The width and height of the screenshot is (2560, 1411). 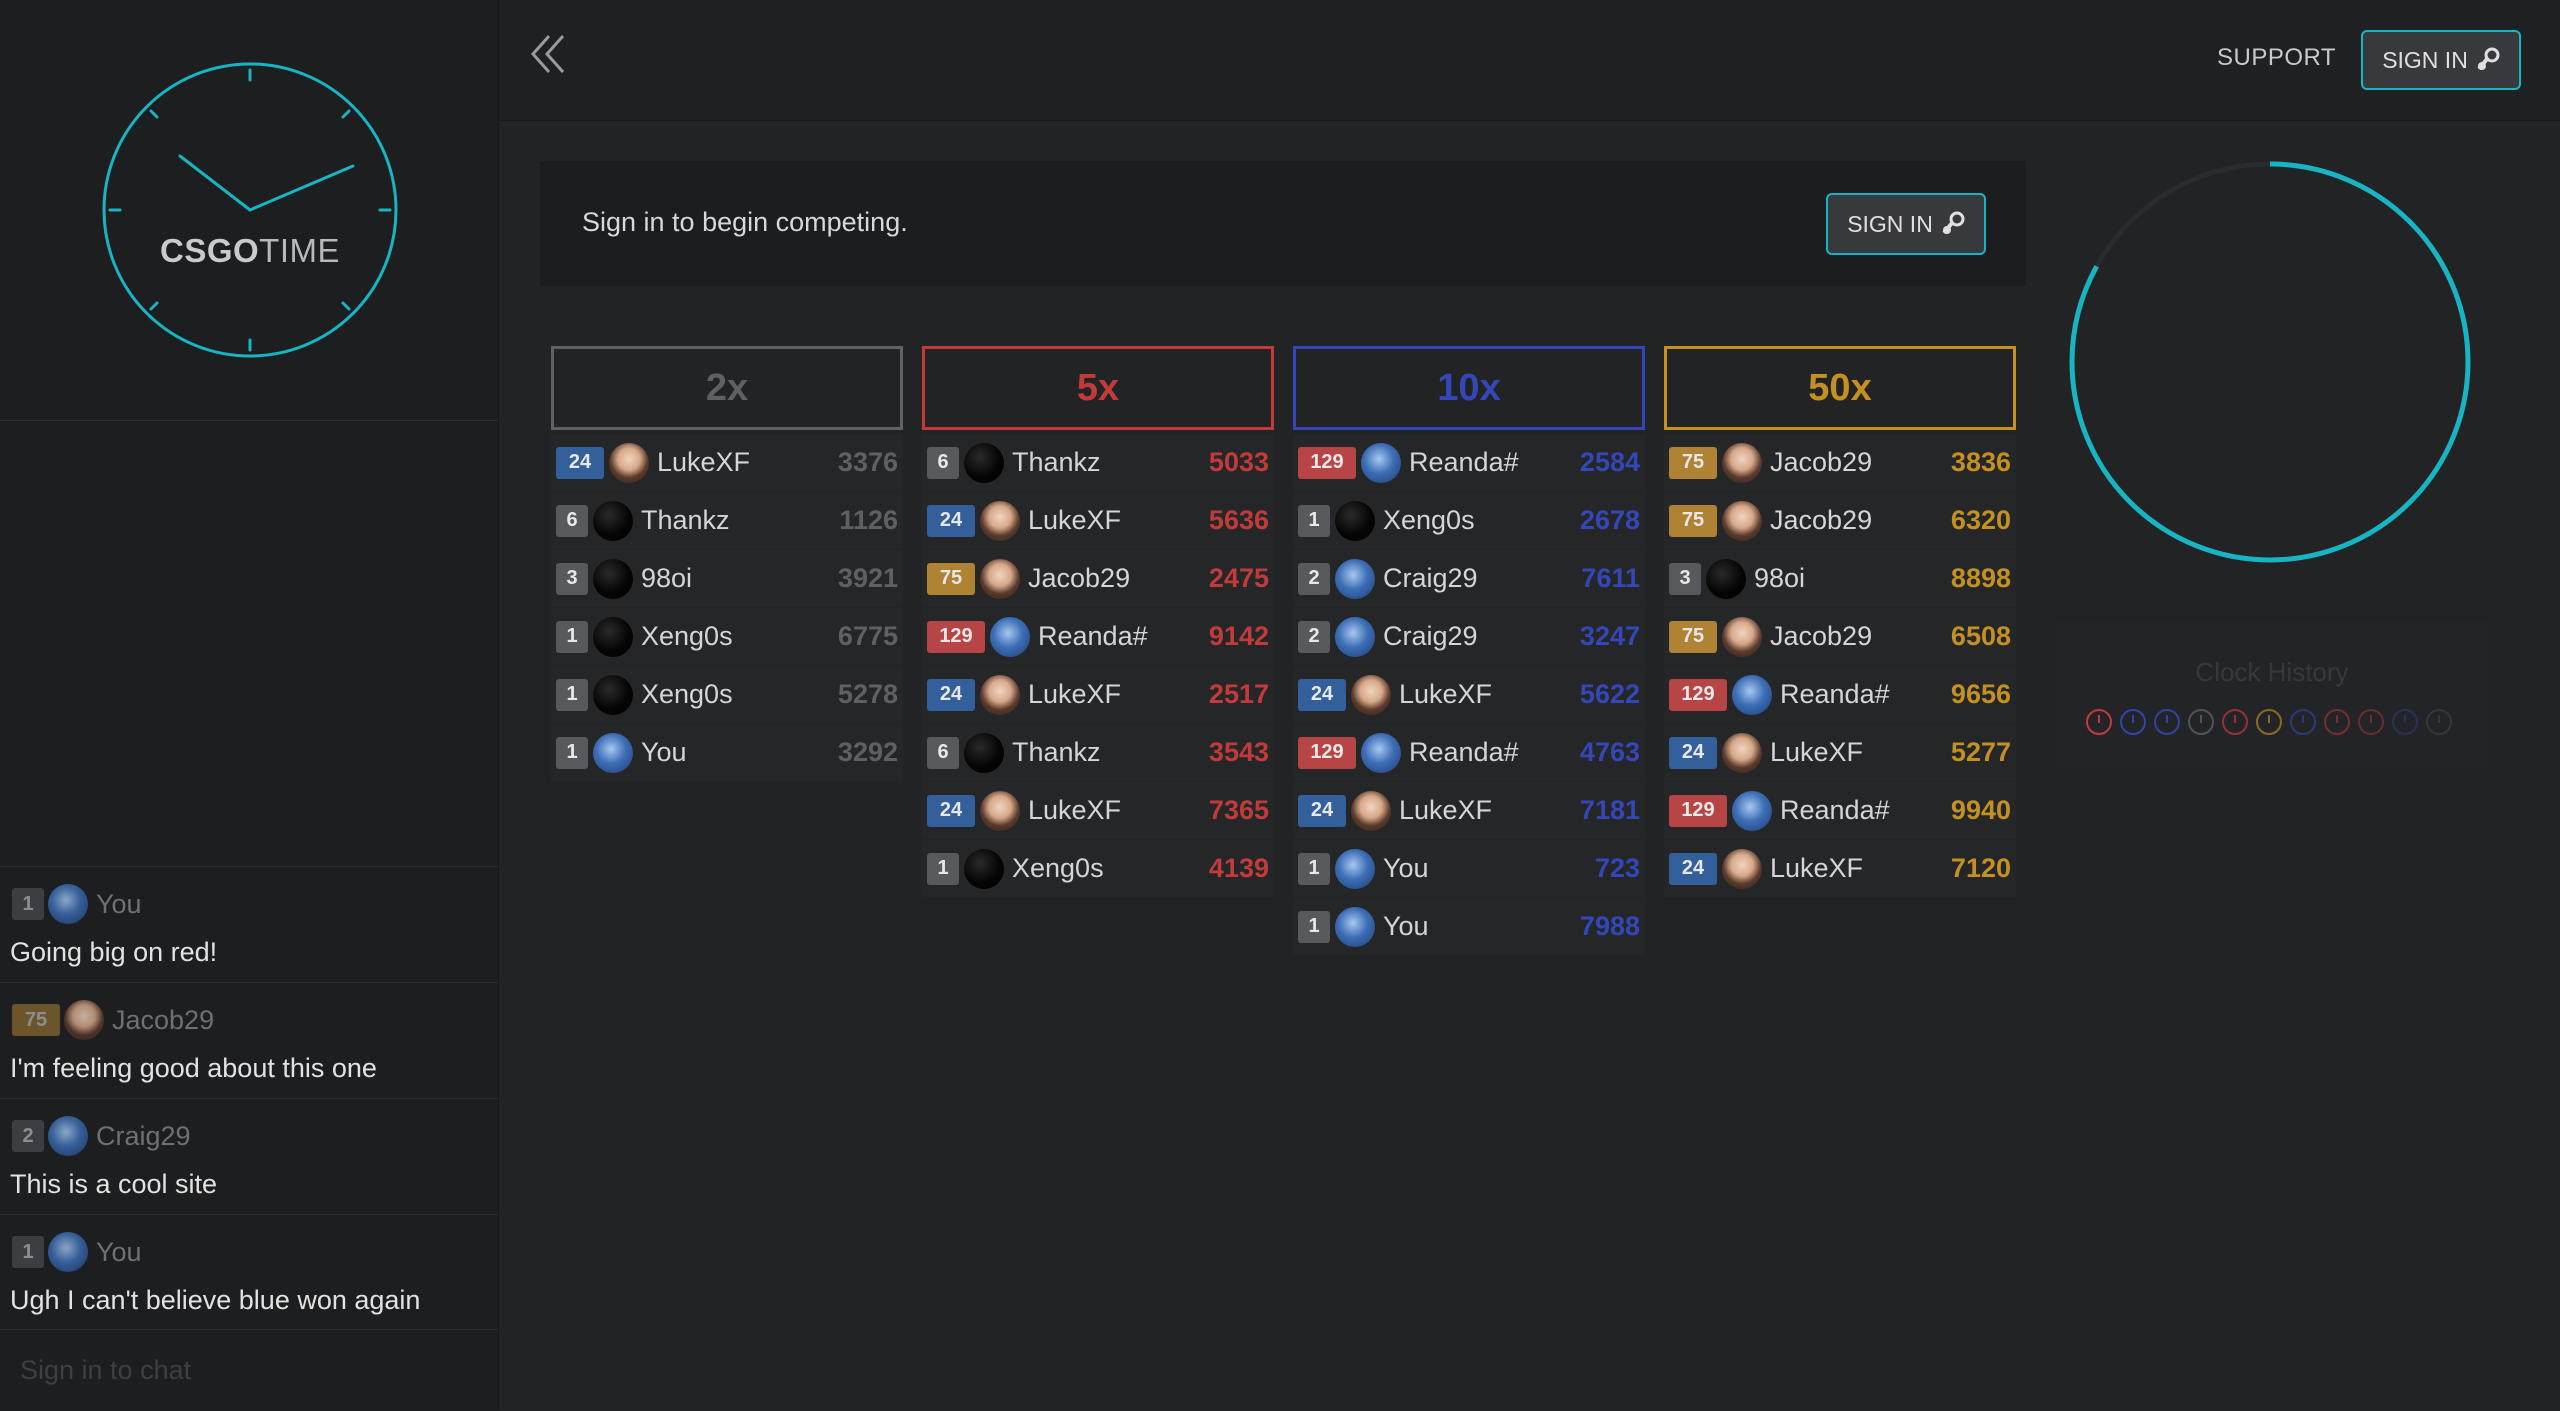 I want to click on bet-amount: 7611, so click(x=1610, y=578).